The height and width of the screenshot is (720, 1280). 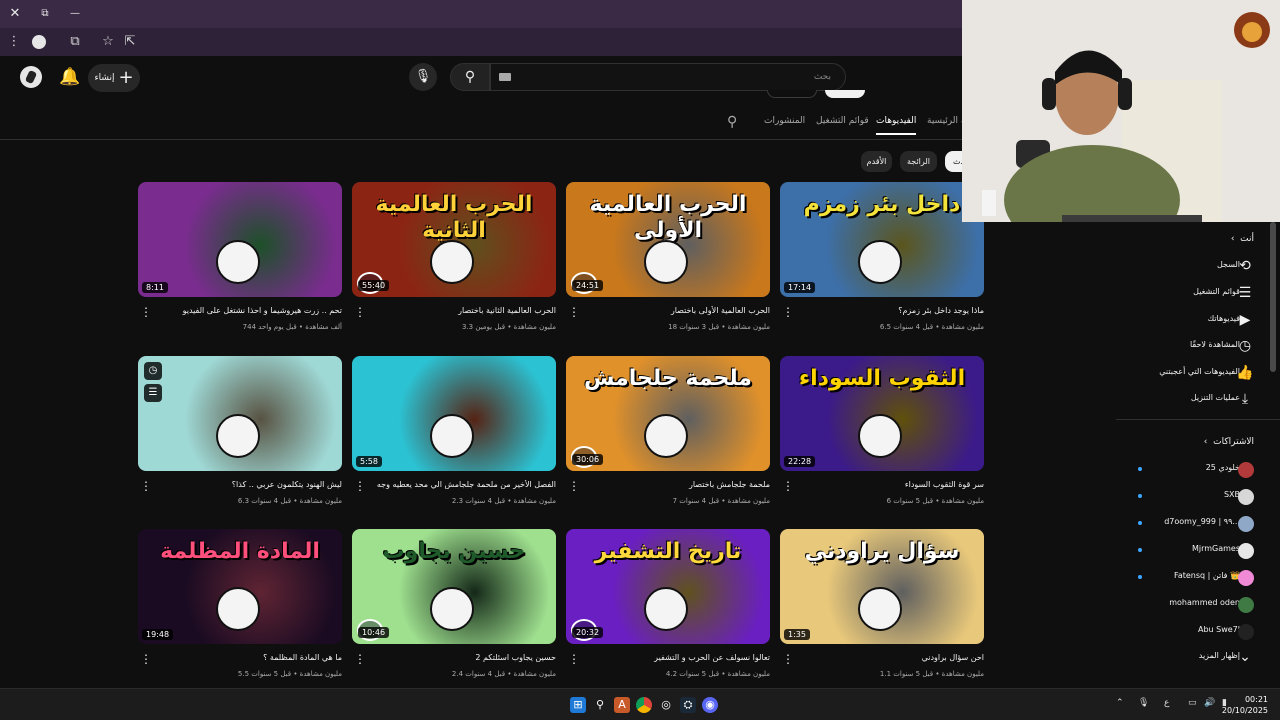 I want to click on close-window-icon: ✕, so click(x=15, y=14).